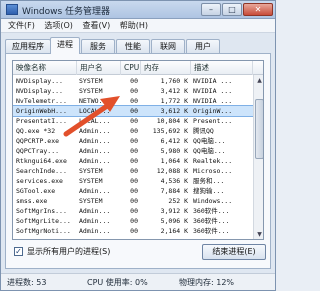  What do you see at coordinates (168, 46) in the screenshot?
I see `tab-networking: 联网` at bounding box center [168, 46].